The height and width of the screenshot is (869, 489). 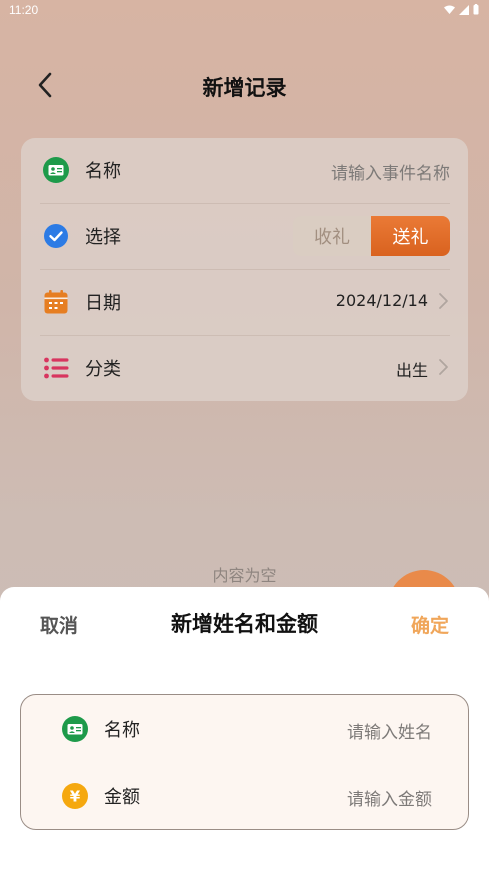 I want to click on page-title: 新增记录, so click(x=244, y=88).